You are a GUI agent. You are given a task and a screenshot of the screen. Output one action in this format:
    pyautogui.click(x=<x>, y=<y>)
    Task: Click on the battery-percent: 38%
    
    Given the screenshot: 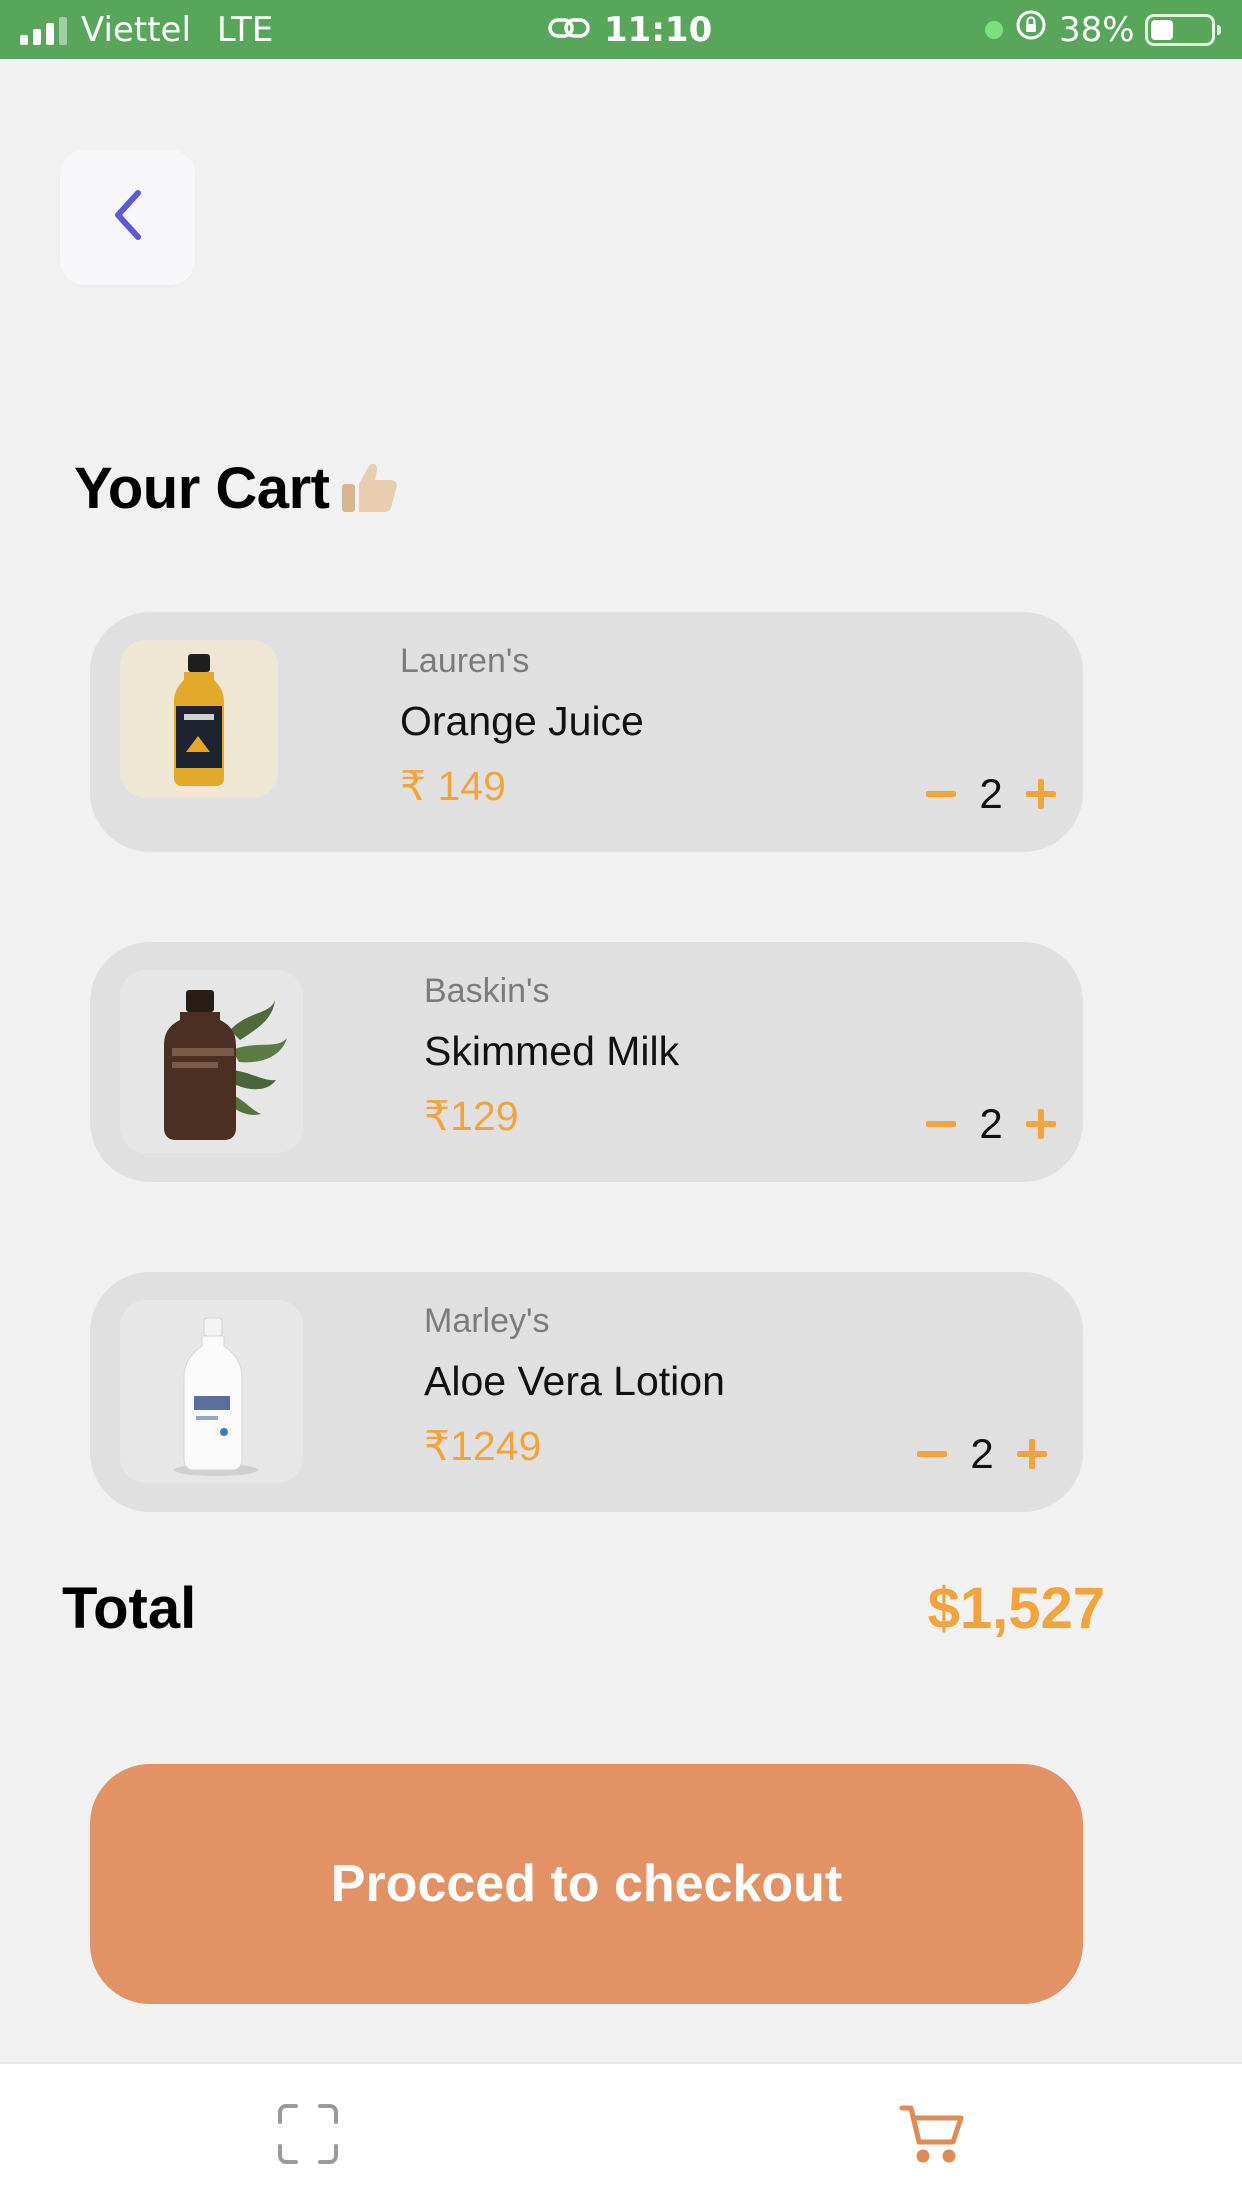 What is the action you would take?
    pyautogui.click(x=1097, y=29)
    